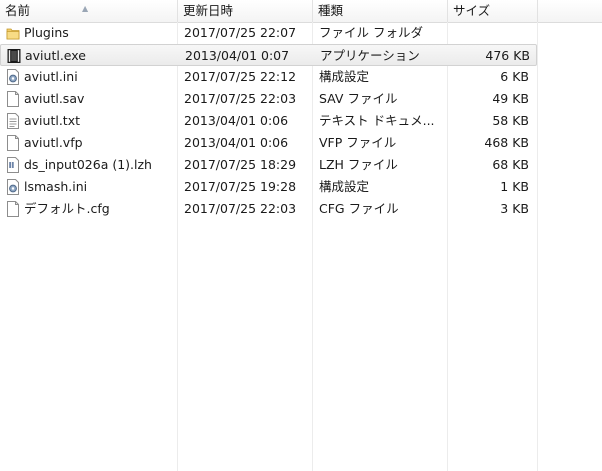  What do you see at coordinates (52, 120) in the screenshot?
I see `file-name: aviutl.txt` at bounding box center [52, 120].